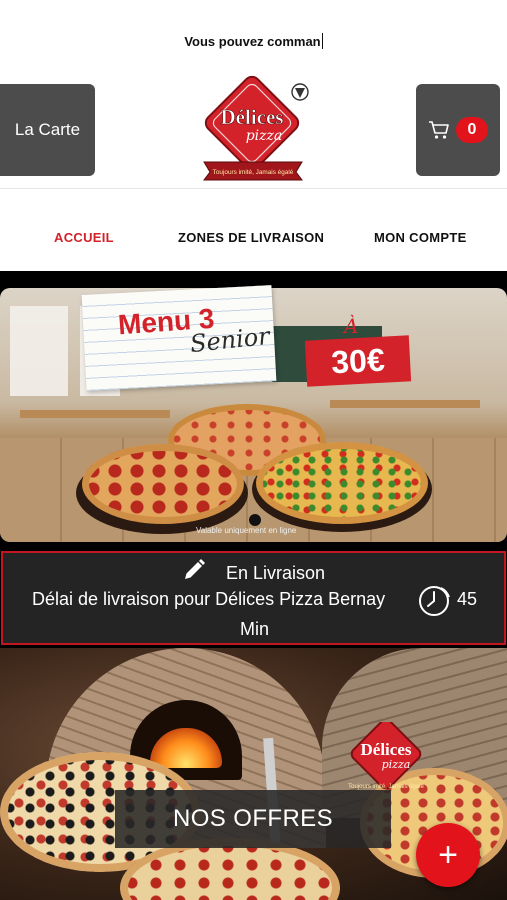 This screenshot has height=900, width=507. What do you see at coordinates (255, 520) in the screenshot?
I see `carousel-indicator` at bounding box center [255, 520].